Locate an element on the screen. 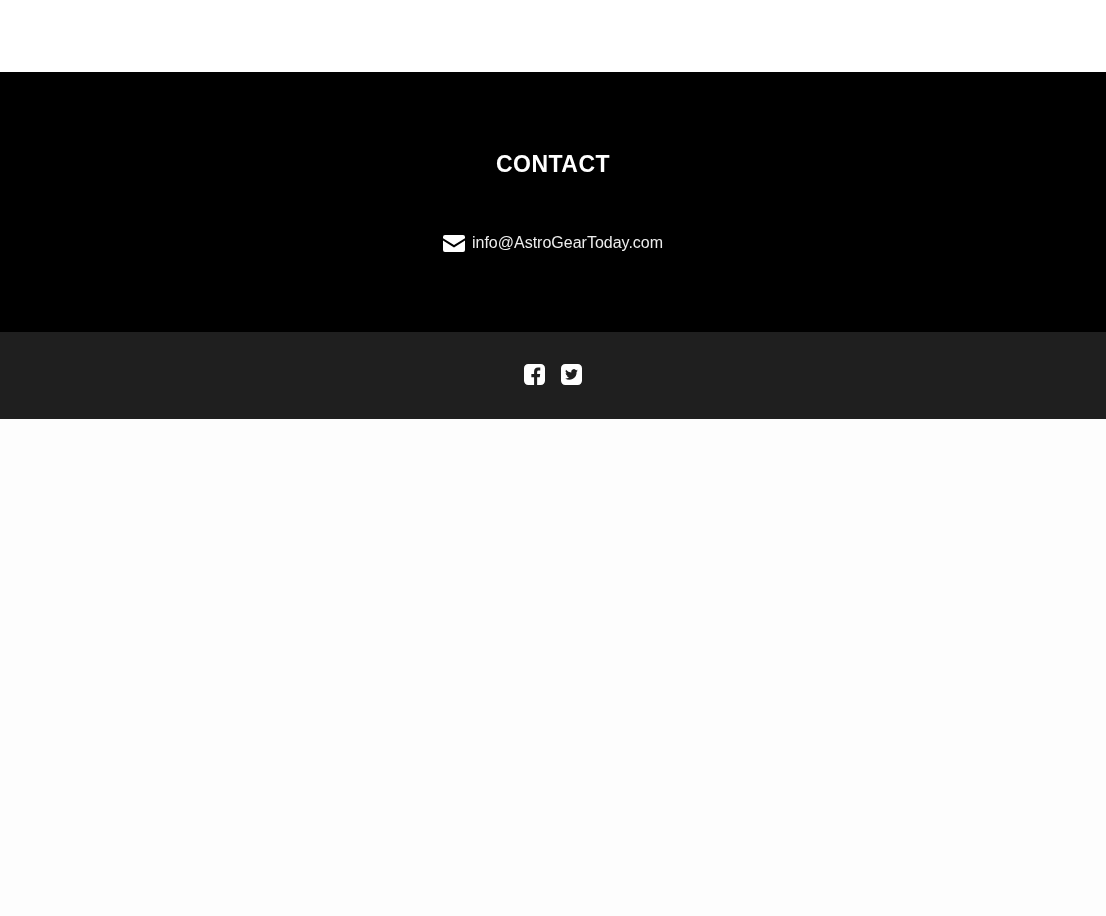 The image size is (1106, 916). bird-icon is located at coordinates (571, 374).